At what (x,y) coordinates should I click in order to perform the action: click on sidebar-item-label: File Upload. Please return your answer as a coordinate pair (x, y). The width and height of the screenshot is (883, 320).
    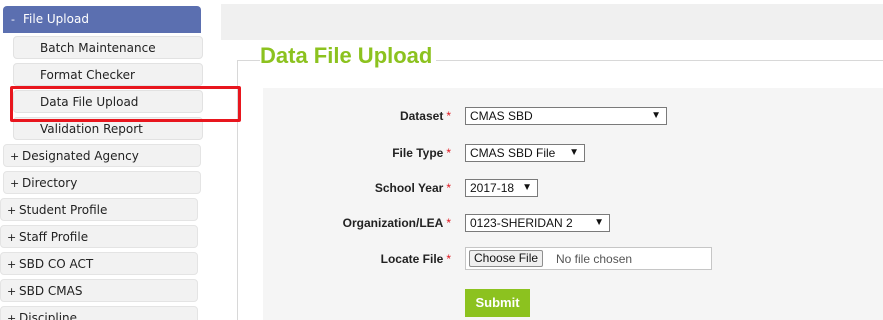
    Looking at the image, I should click on (56, 19).